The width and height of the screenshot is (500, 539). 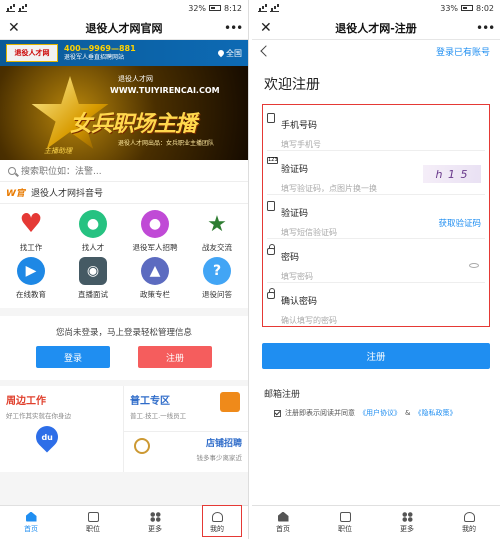 What do you see at coordinates (366, 144) in the screenshot?
I see `phone-input` at bounding box center [366, 144].